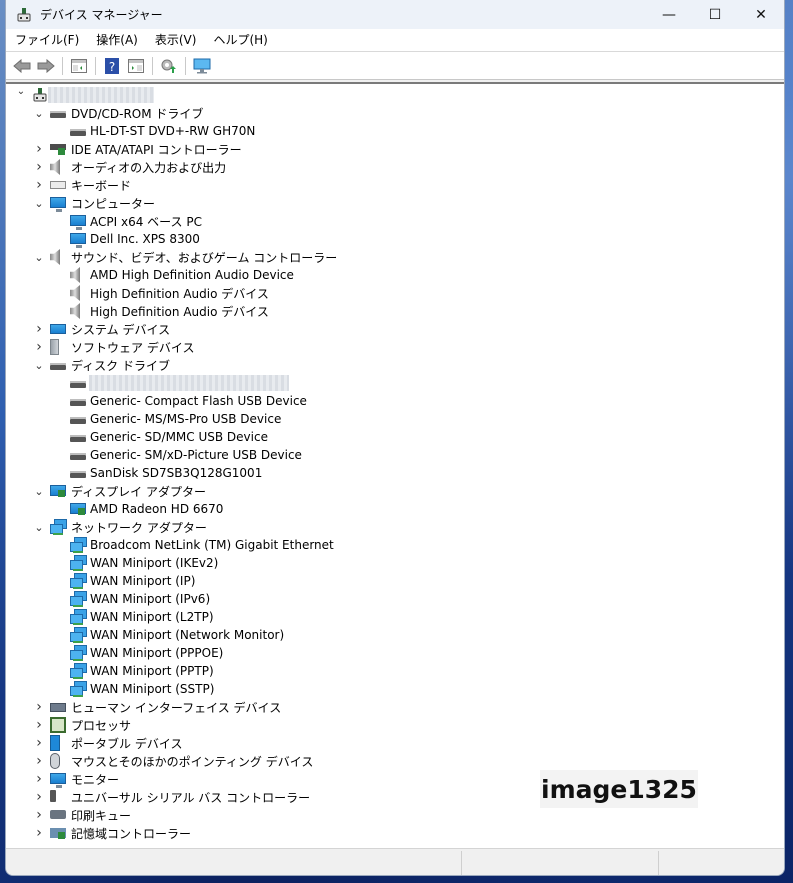 Image resolution: width=793 pixels, height=883 pixels. What do you see at coordinates (395, 419) in the screenshot?
I see `device-item: Generic- MS/MS-Pro USB Device` at bounding box center [395, 419].